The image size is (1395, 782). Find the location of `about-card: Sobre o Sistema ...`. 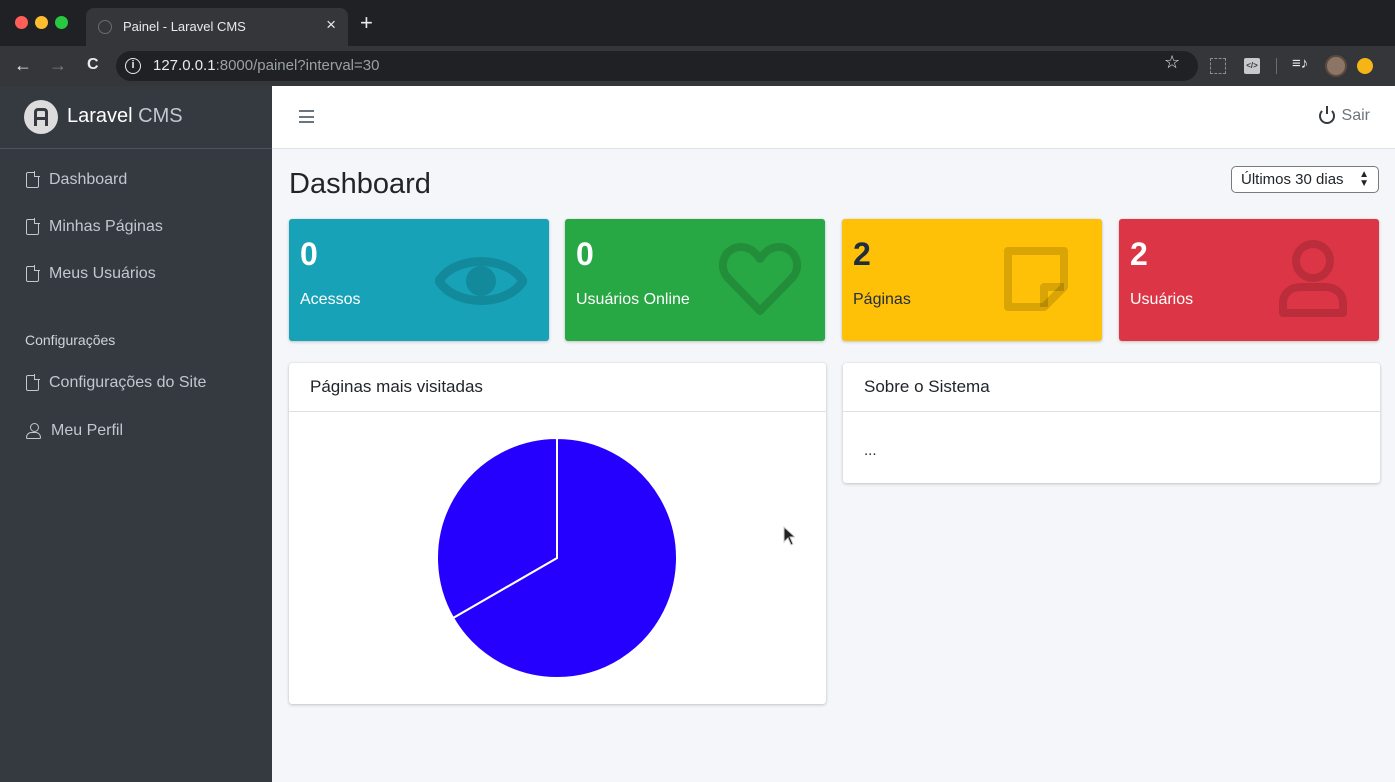

about-card: Sobre o Sistema ... is located at coordinates (1111, 423).